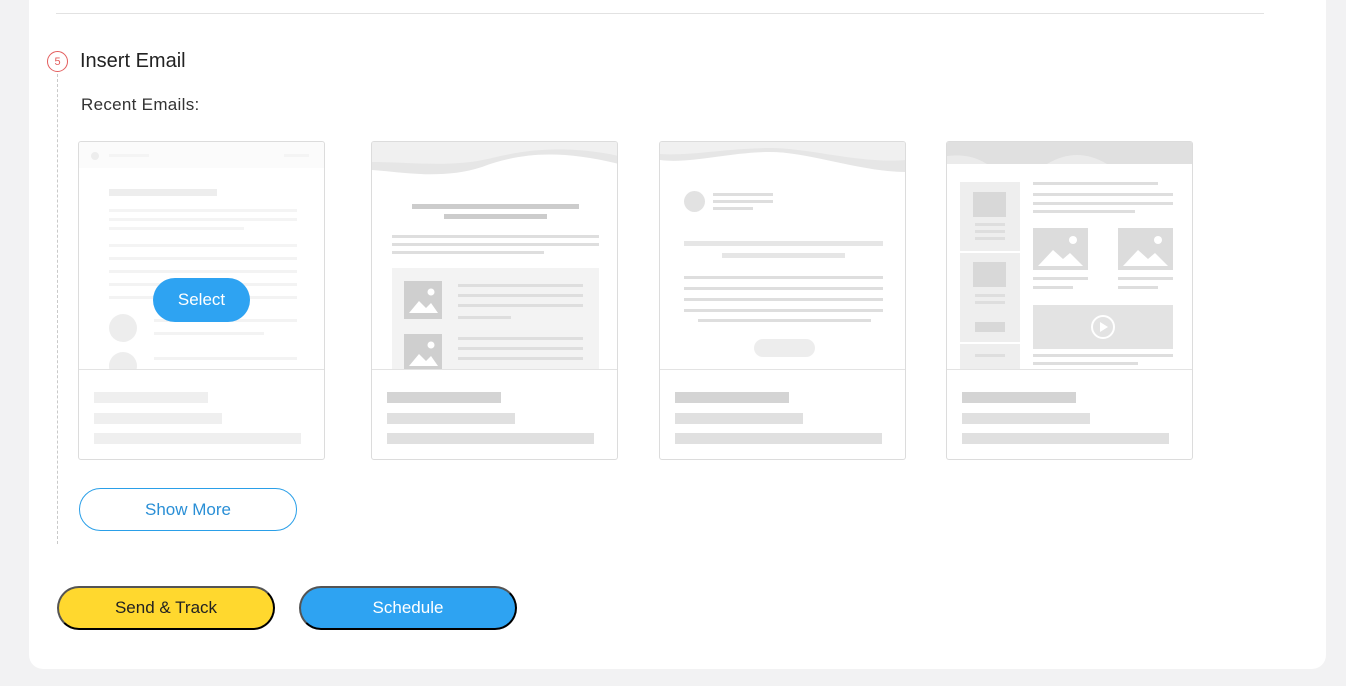  Describe the element at coordinates (57, 61) in the screenshot. I see `step-number-badge: 5` at that location.